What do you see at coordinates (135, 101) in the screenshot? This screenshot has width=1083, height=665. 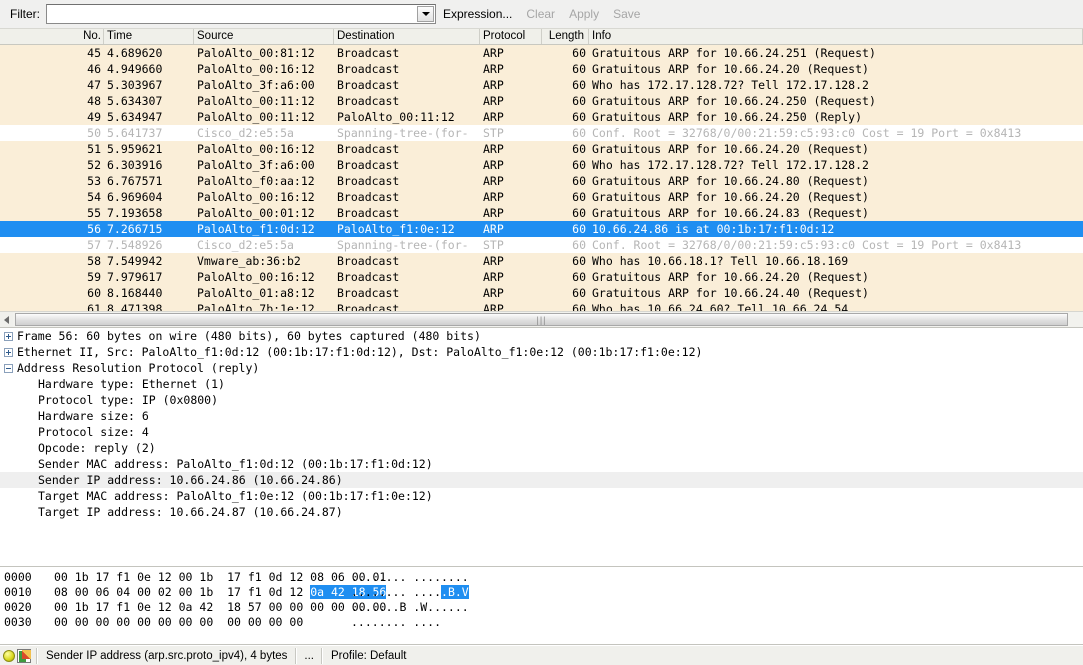 I see `packet-cell-time: 5.634307` at bounding box center [135, 101].